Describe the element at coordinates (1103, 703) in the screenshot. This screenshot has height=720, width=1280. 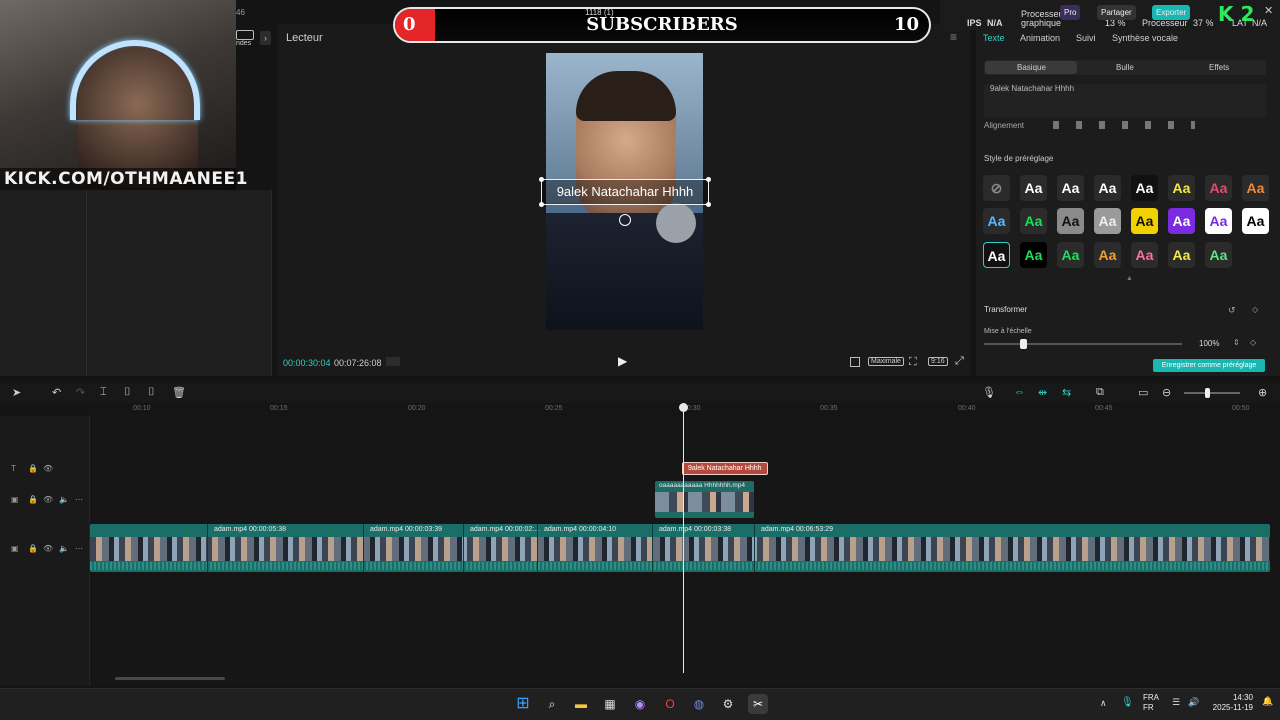
I see `tray-chevron-icon: ∧` at that location.